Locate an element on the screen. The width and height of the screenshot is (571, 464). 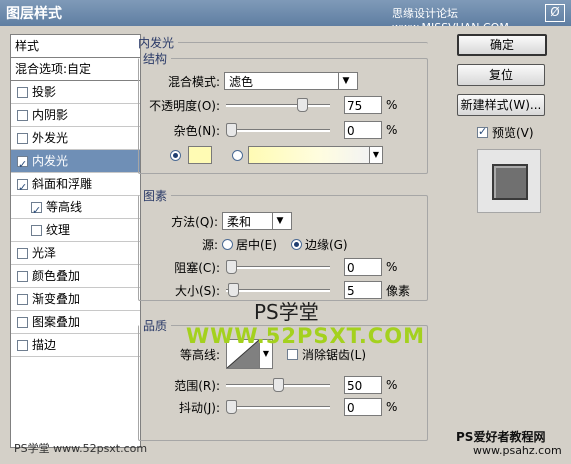
sidebar-item-label: 图案叠加 is located at coordinates (56, 322).